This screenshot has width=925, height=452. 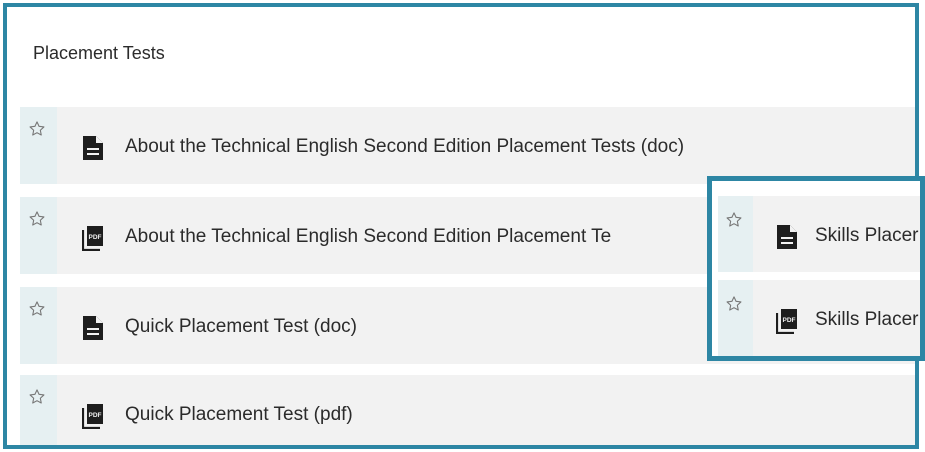 I want to click on list-item-label: Quick Placement Test (pdf), so click(x=239, y=415).